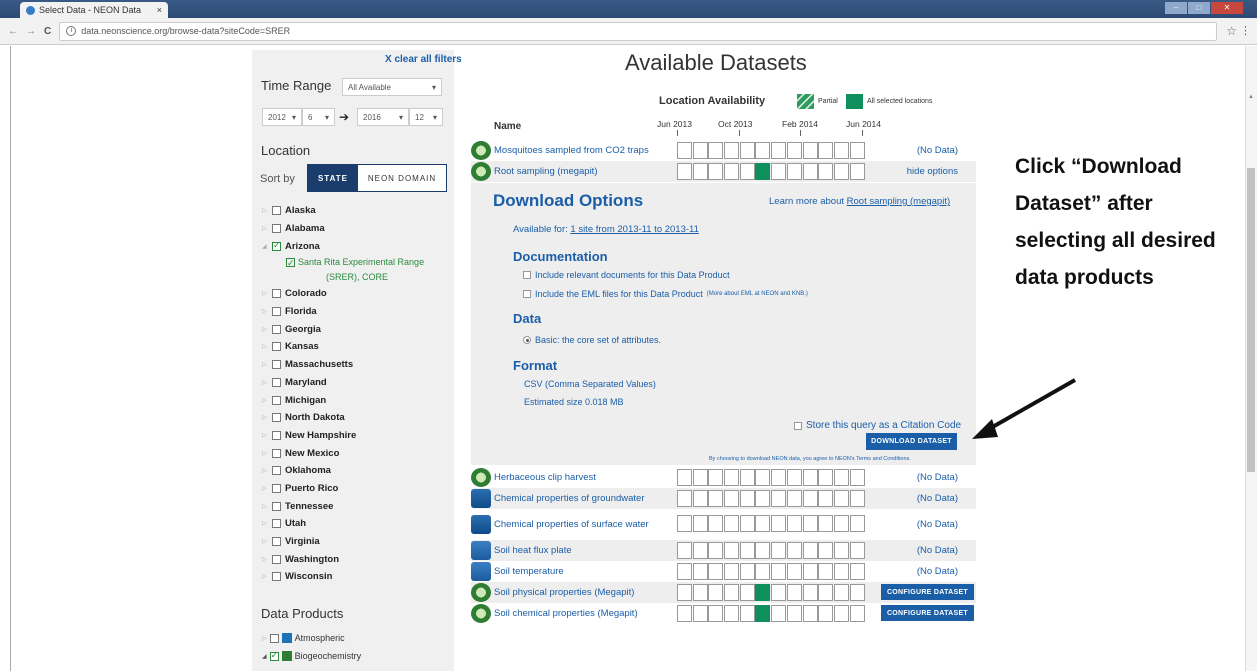 The width and height of the screenshot is (1257, 671). What do you see at coordinates (13, 31) in the screenshot?
I see `back-icon: ←` at bounding box center [13, 31].